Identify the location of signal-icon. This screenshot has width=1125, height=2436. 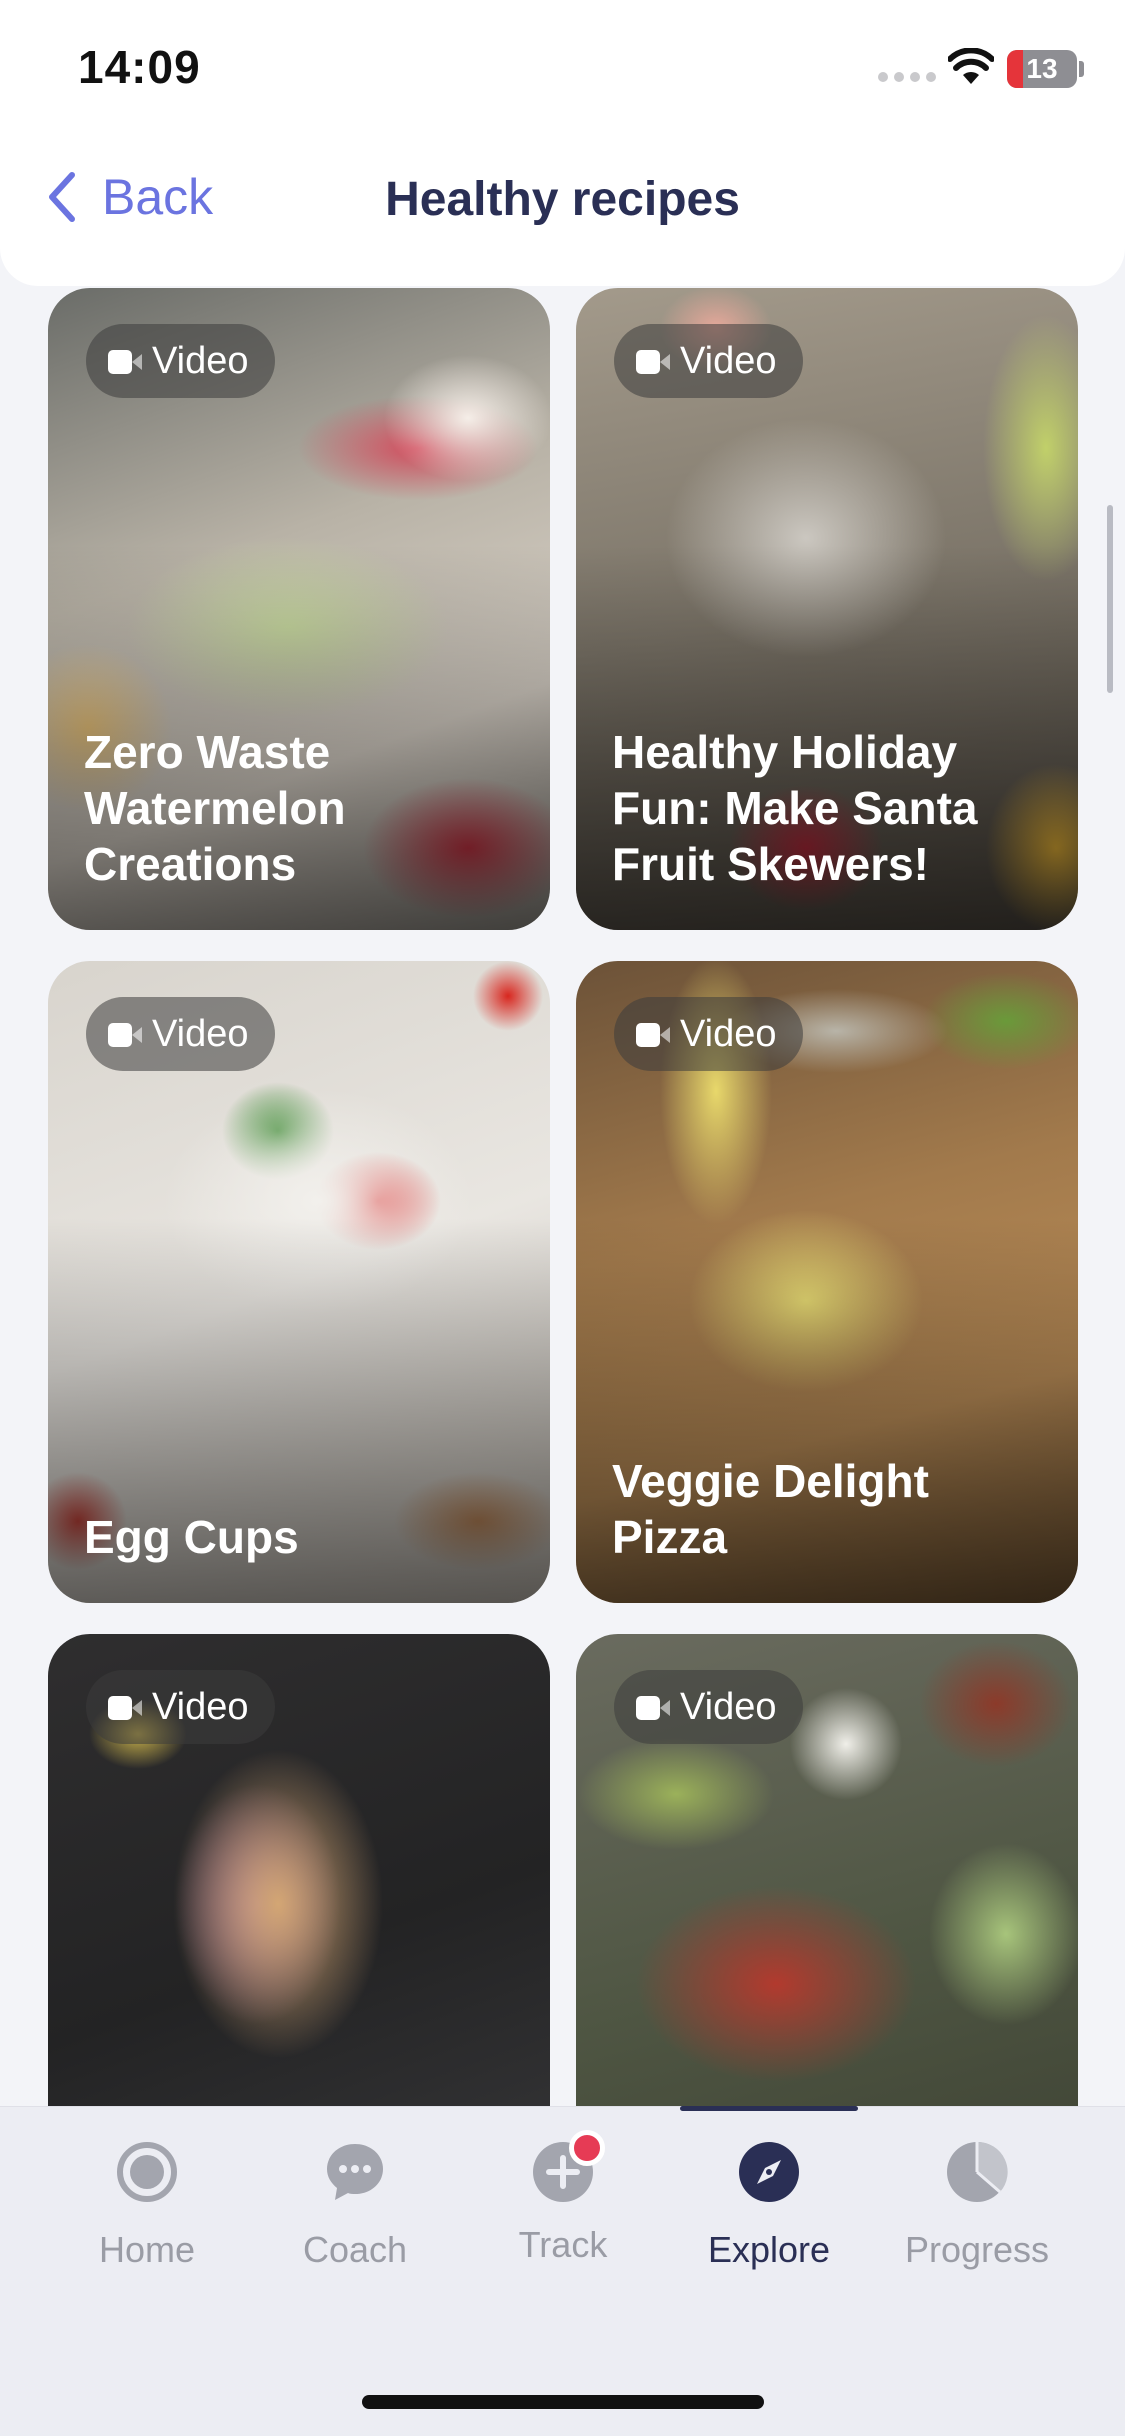
(907, 77).